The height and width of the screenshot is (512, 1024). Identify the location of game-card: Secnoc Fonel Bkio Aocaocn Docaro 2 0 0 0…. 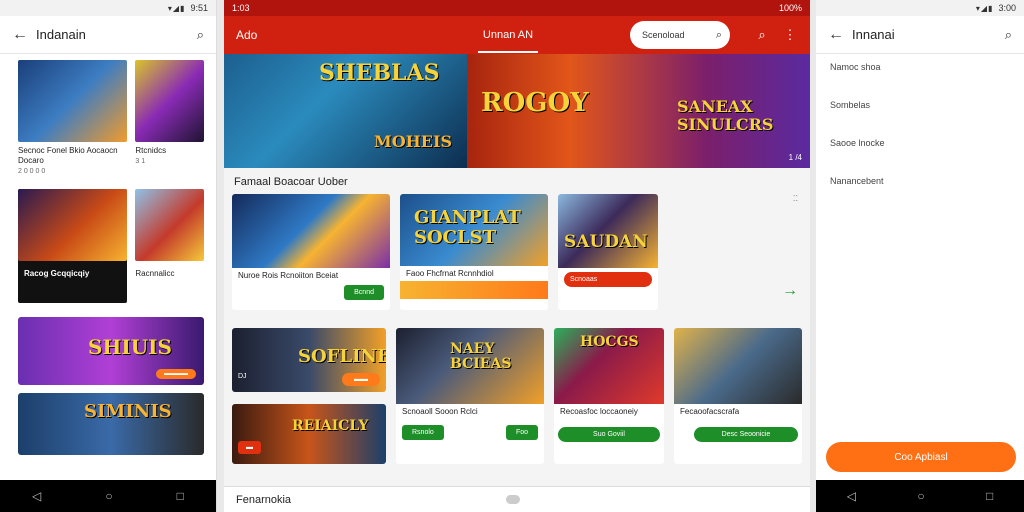
(73, 117).